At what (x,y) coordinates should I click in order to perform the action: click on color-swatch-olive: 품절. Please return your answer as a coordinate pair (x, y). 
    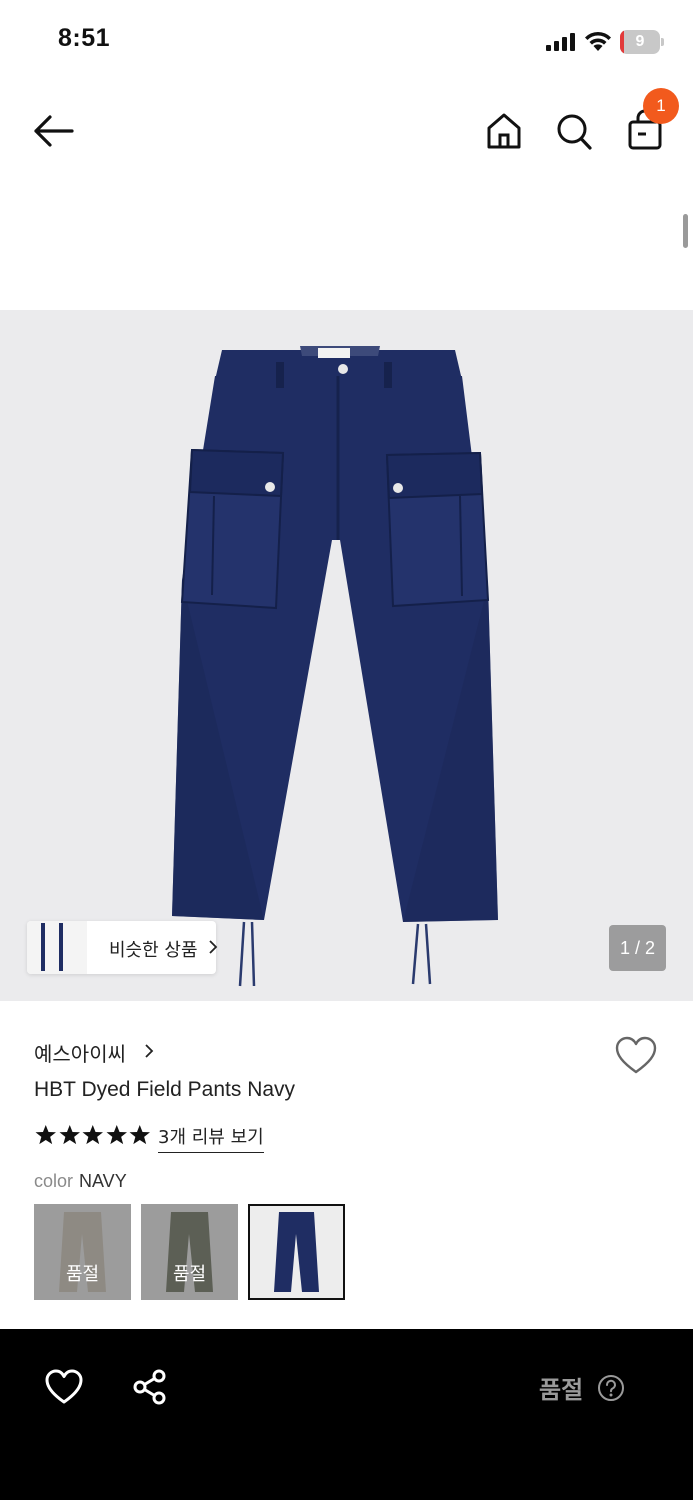
    Looking at the image, I should click on (189, 1252).